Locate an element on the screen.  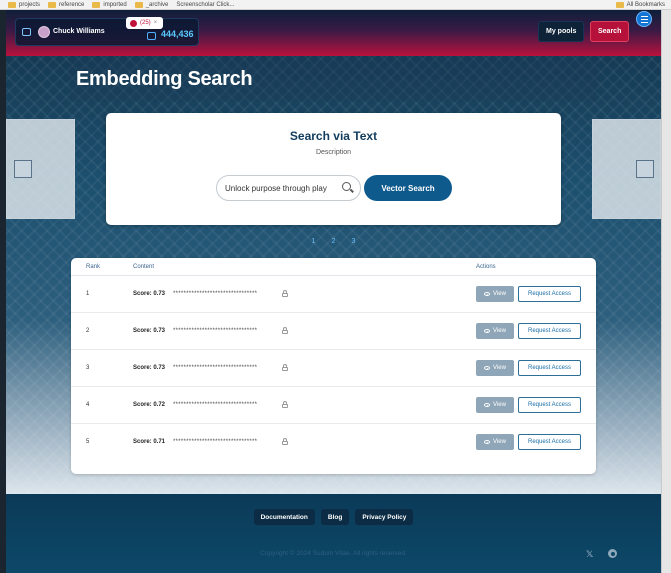
bookmark-projects: projects is located at coordinates (24, 4).